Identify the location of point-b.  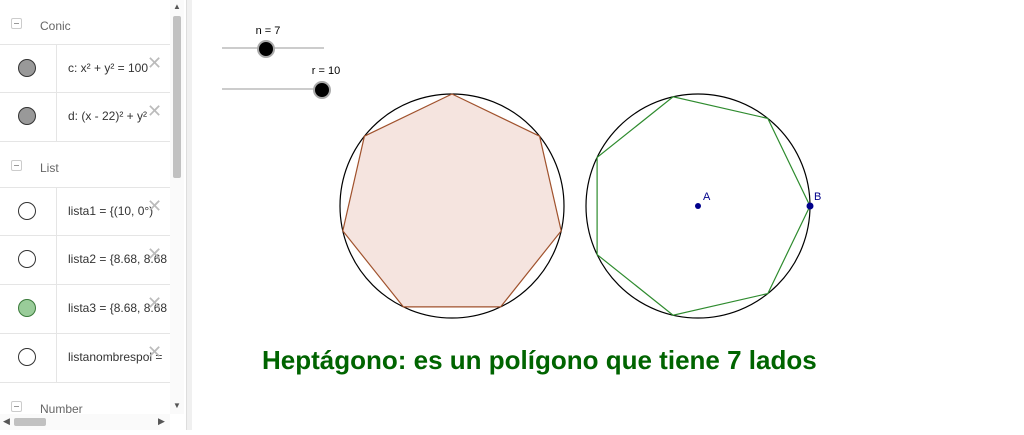
(810, 206).